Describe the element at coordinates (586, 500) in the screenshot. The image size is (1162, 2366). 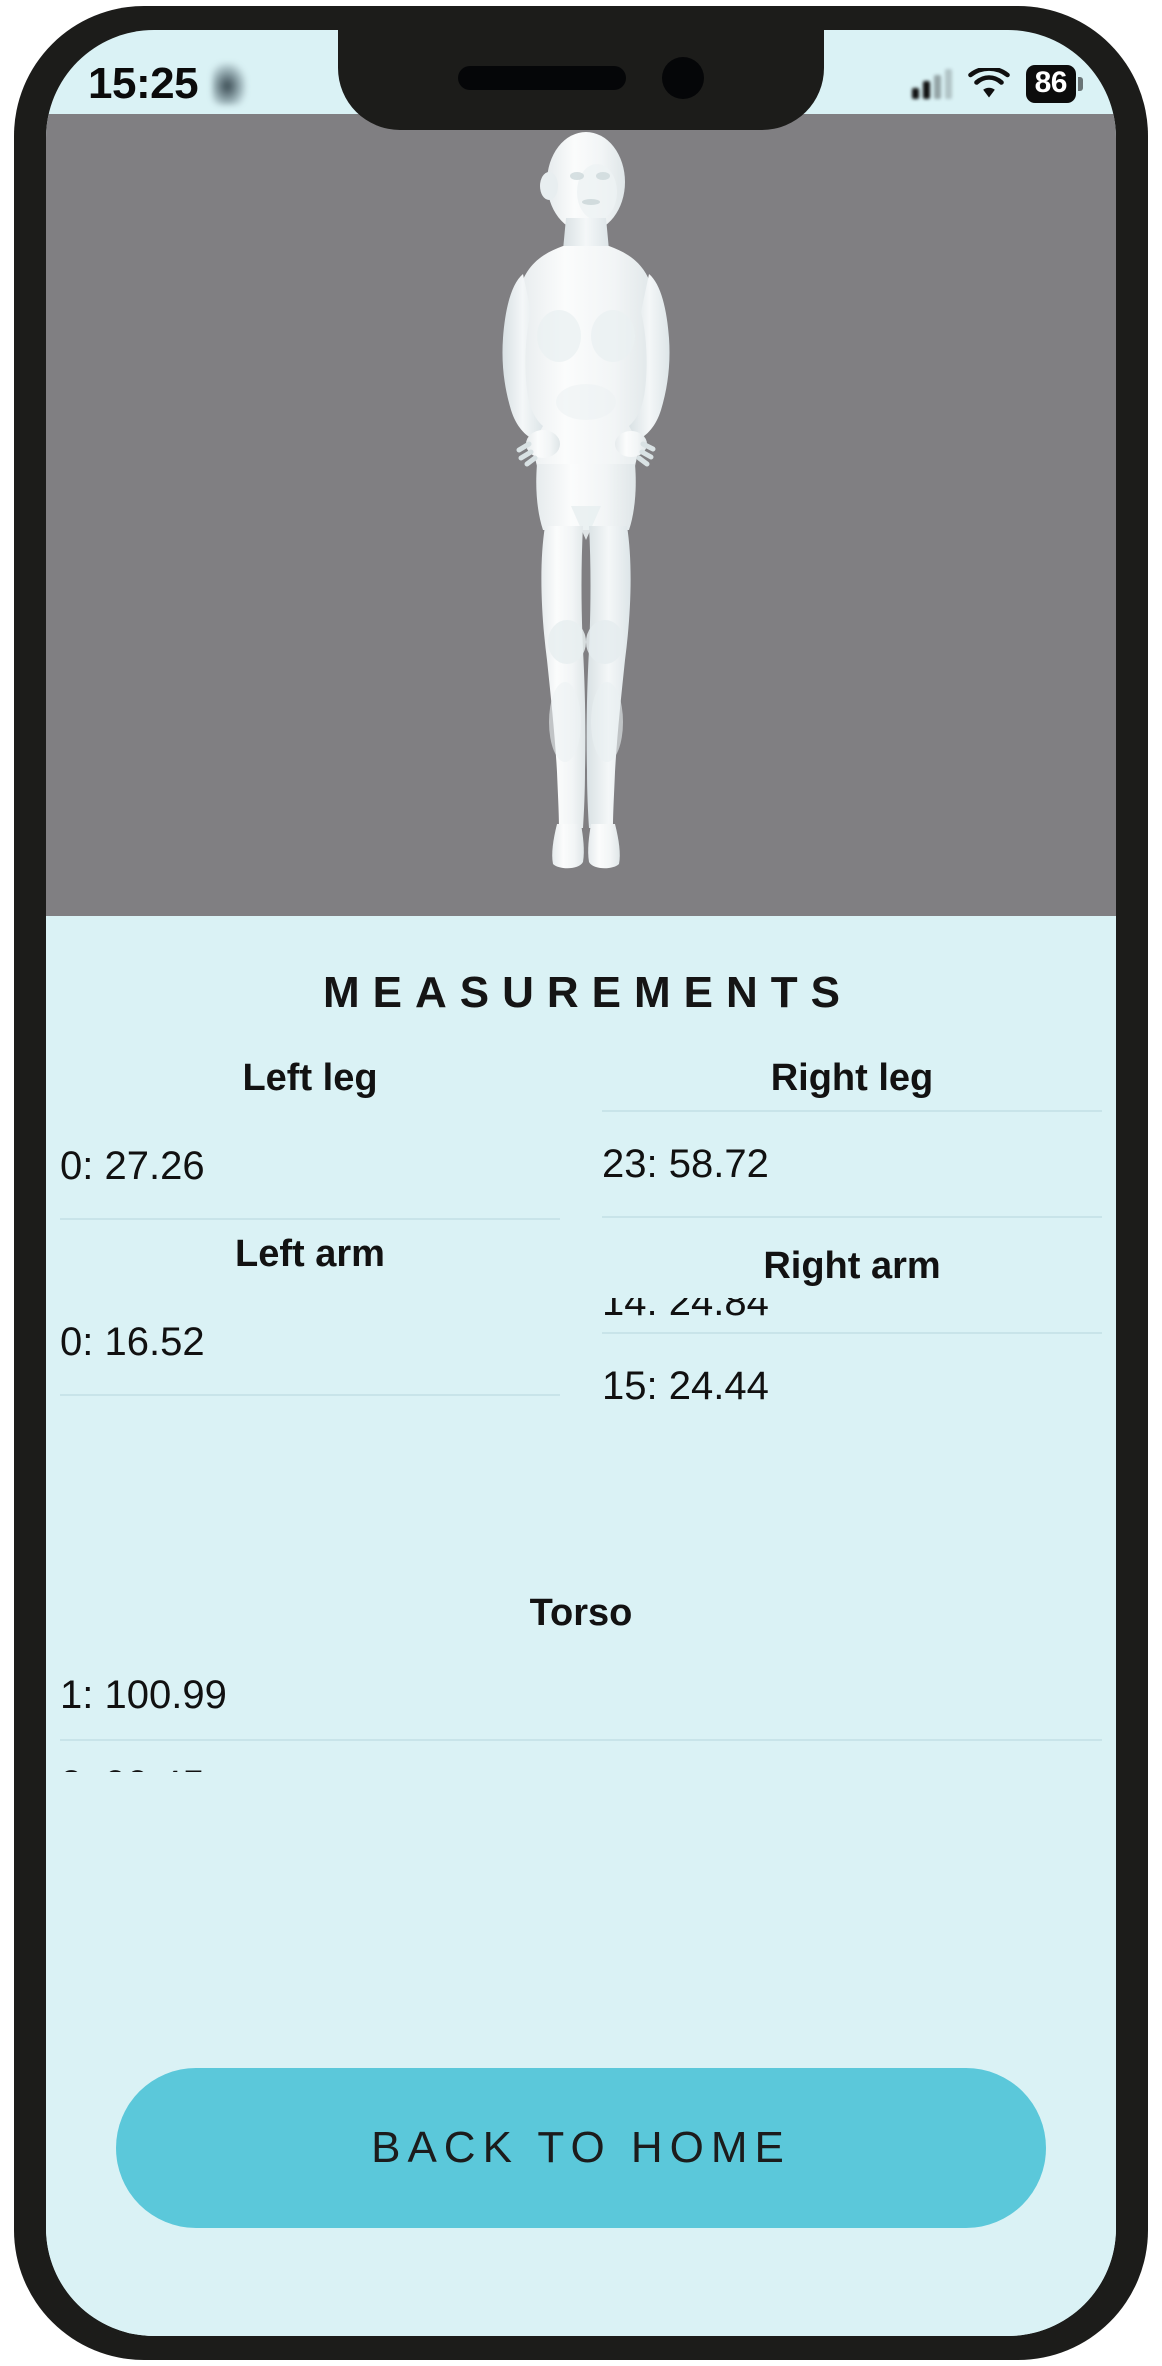
I see `body-avatar-icon` at that location.